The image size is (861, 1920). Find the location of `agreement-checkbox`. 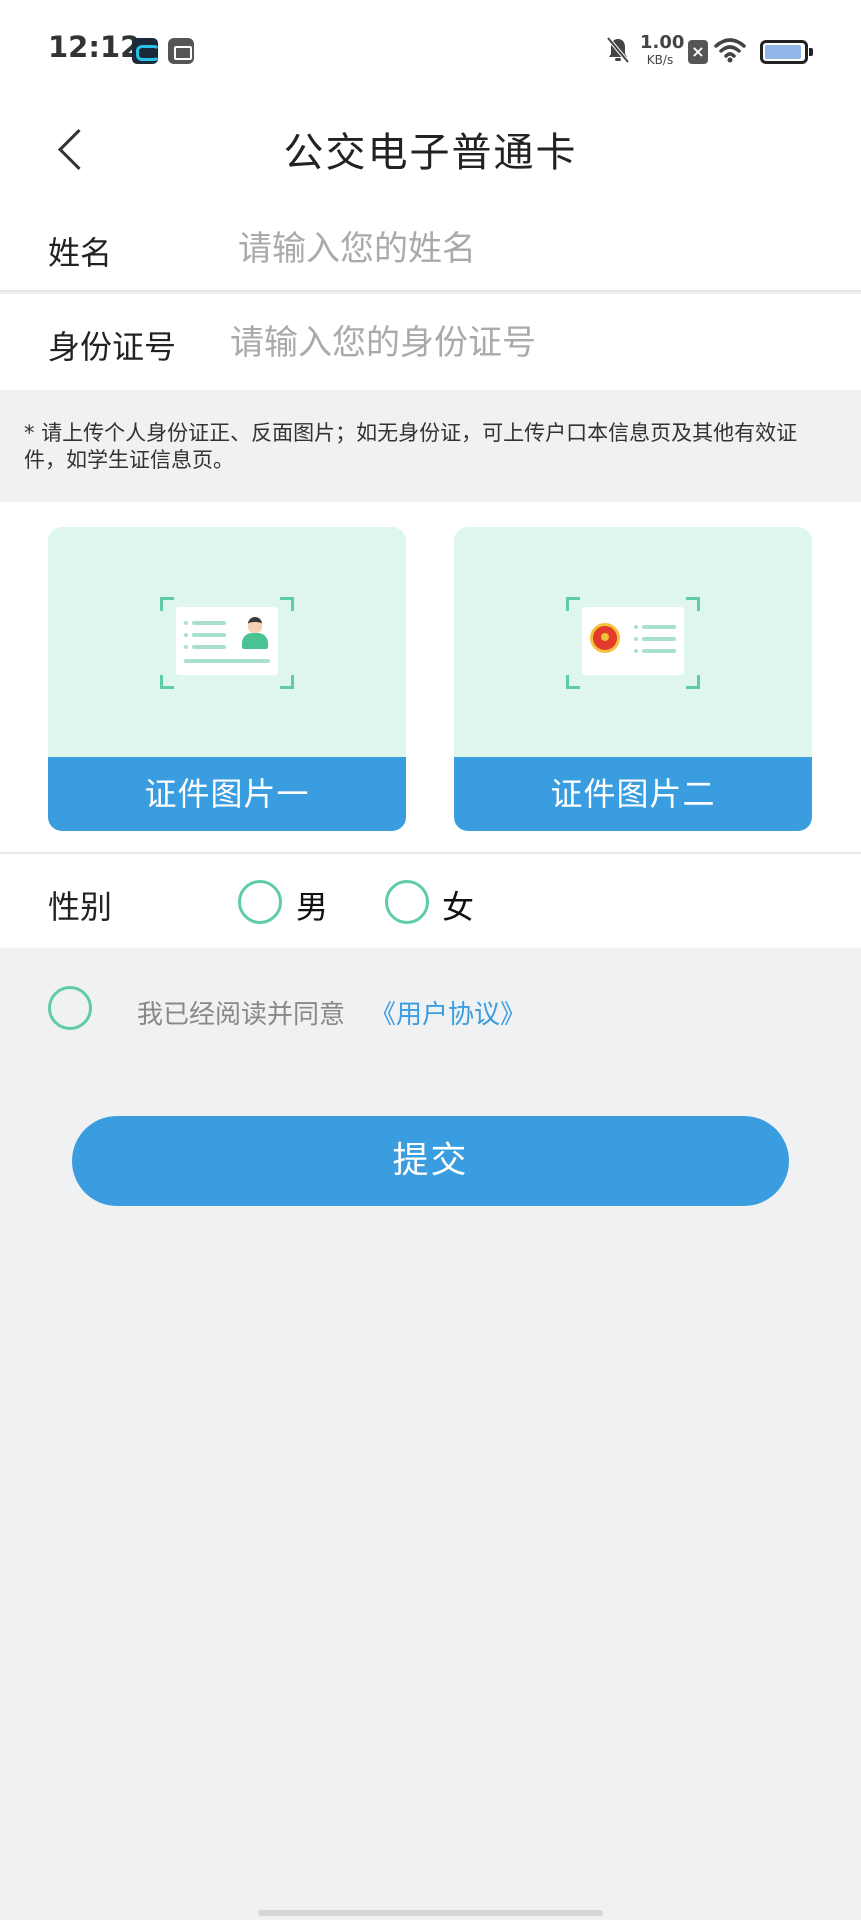

agreement-checkbox is located at coordinates (70, 1008).